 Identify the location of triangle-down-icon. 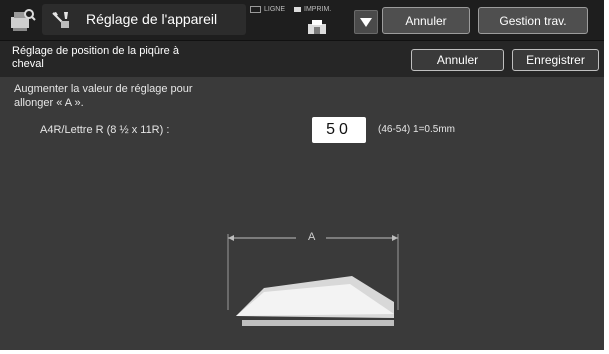
(366, 22).